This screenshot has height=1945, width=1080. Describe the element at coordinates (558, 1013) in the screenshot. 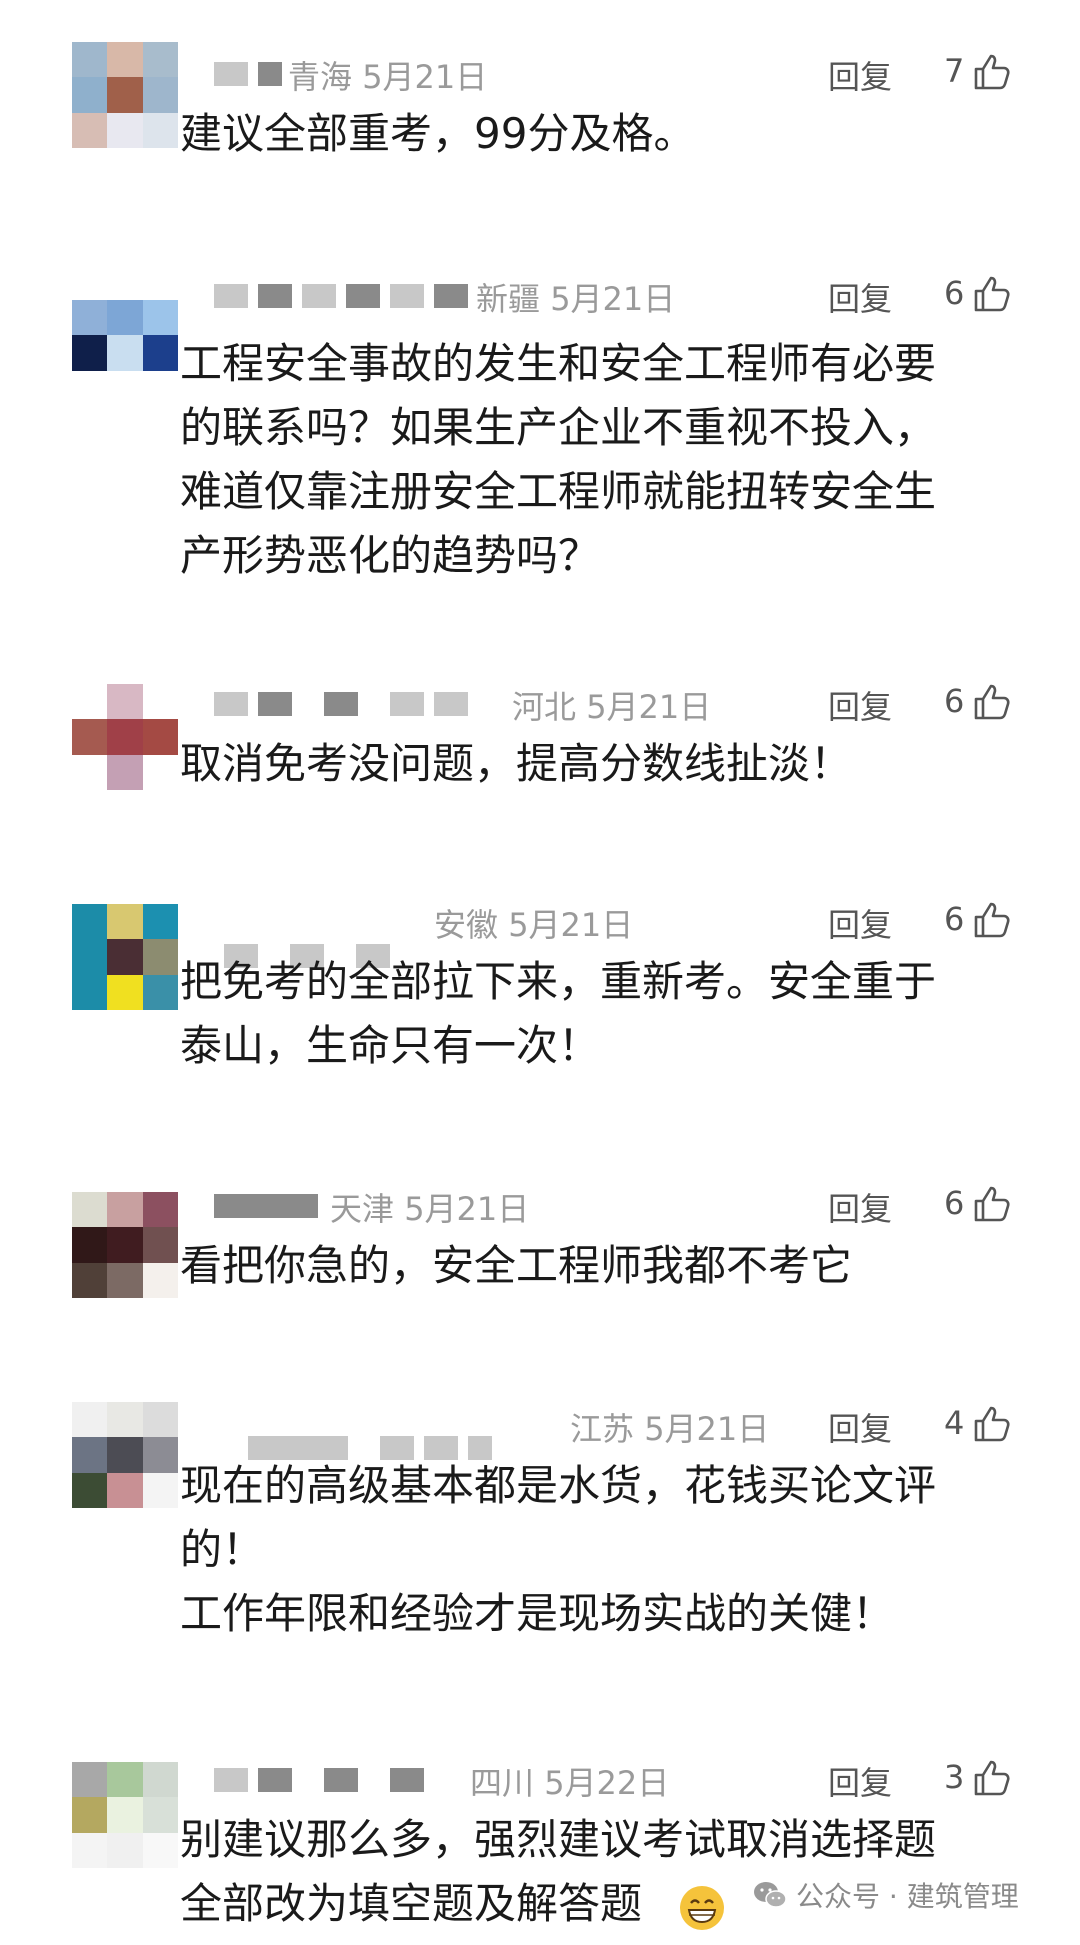

I see `comment-text: 把免考的全部拉下来，重新考。安全重于 泰山，生命只有一次！` at that location.